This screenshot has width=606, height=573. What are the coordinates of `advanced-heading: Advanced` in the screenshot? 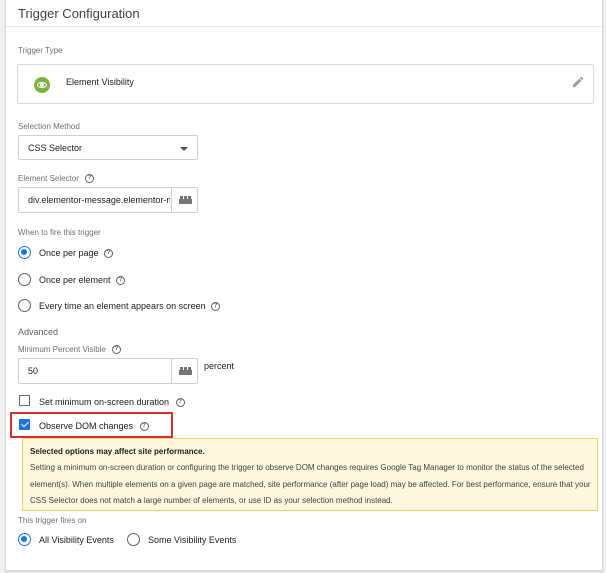 It's located at (38, 332).